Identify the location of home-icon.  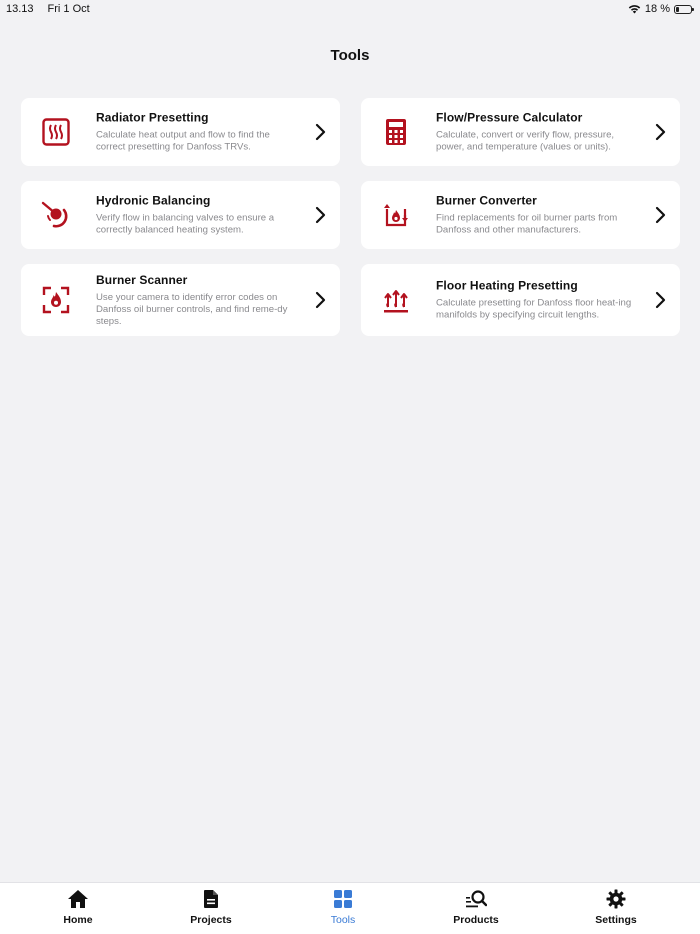
(78, 899).